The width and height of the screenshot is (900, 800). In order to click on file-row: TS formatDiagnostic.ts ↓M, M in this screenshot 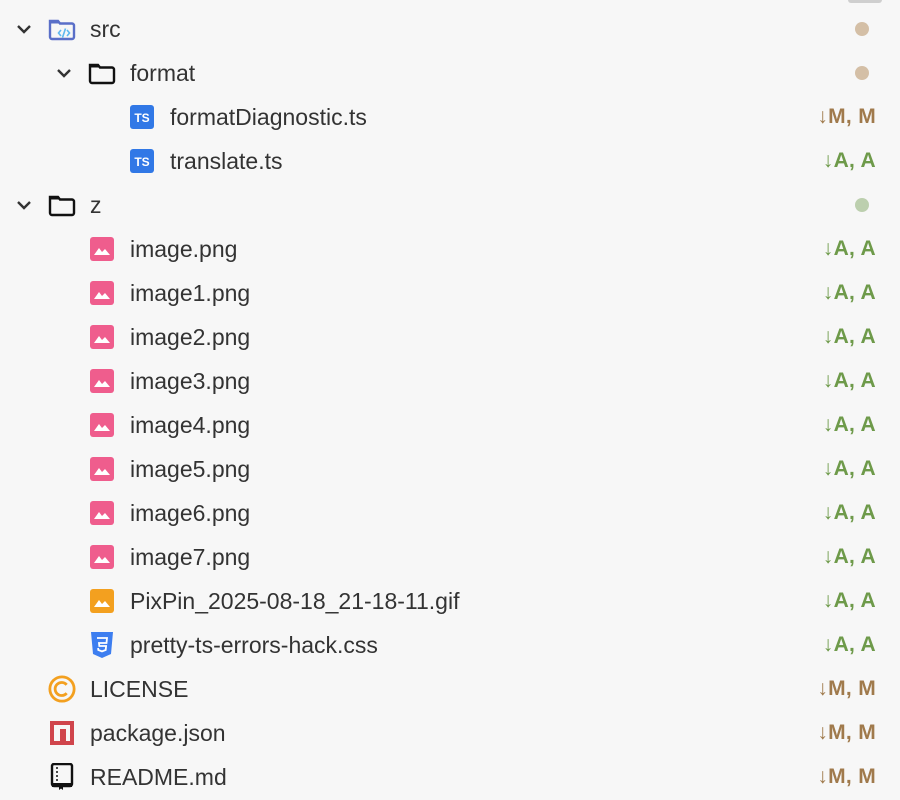, I will do `click(450, 117)`.